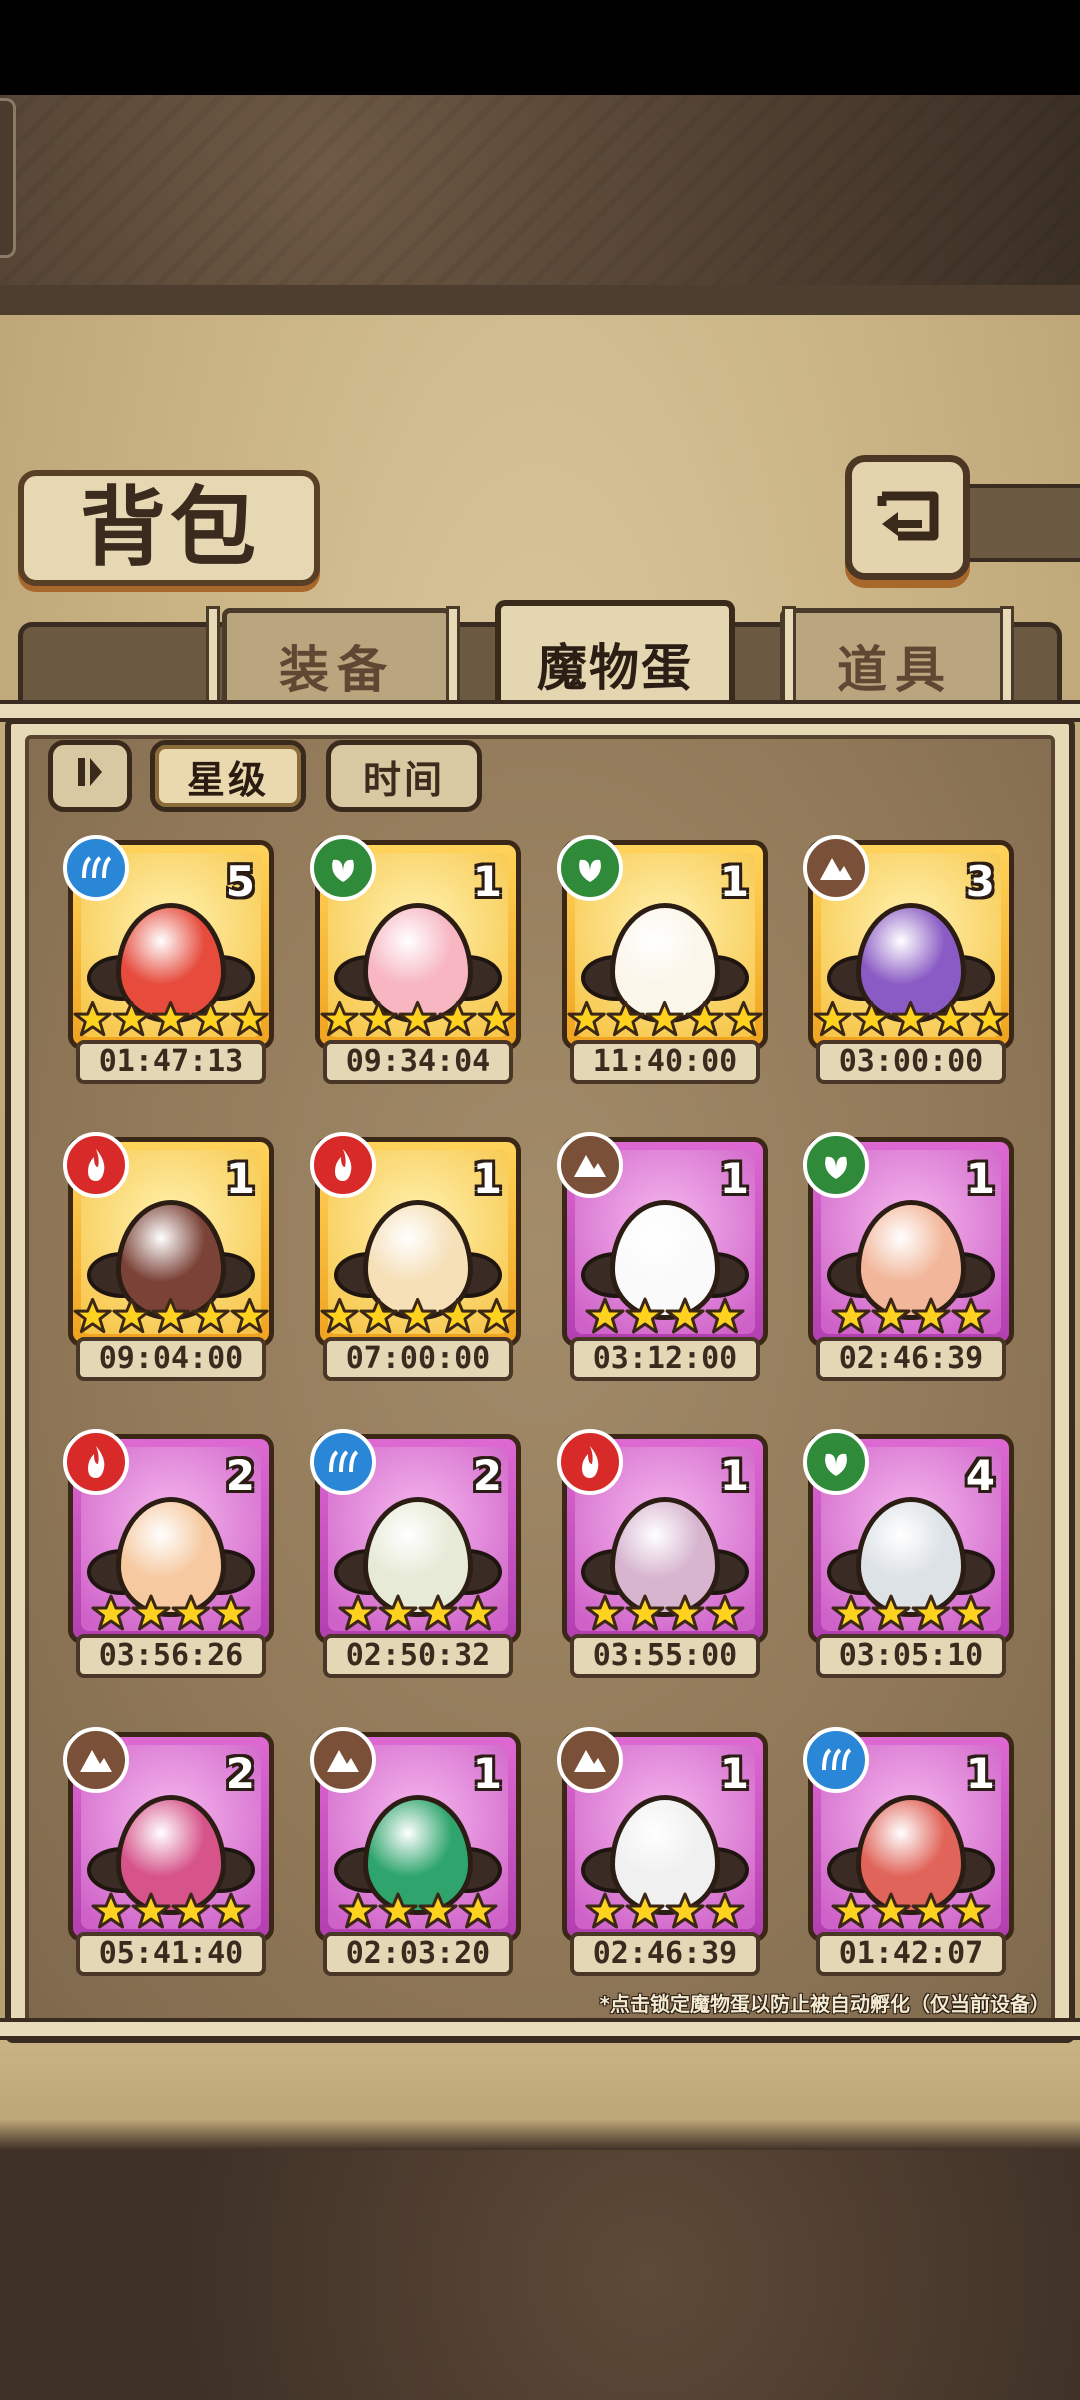 Image resolution: width=1080 pixels, height=2400 pixels. What do you see at coordinates (168, 942) in the screenshot?
I see `egg-card: 5` at bounding box center [168, 942].